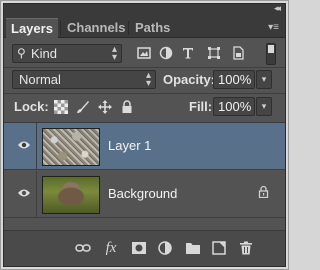 The image size is (320, 270). I want to click on layer-name: Background, so click(142, 193).